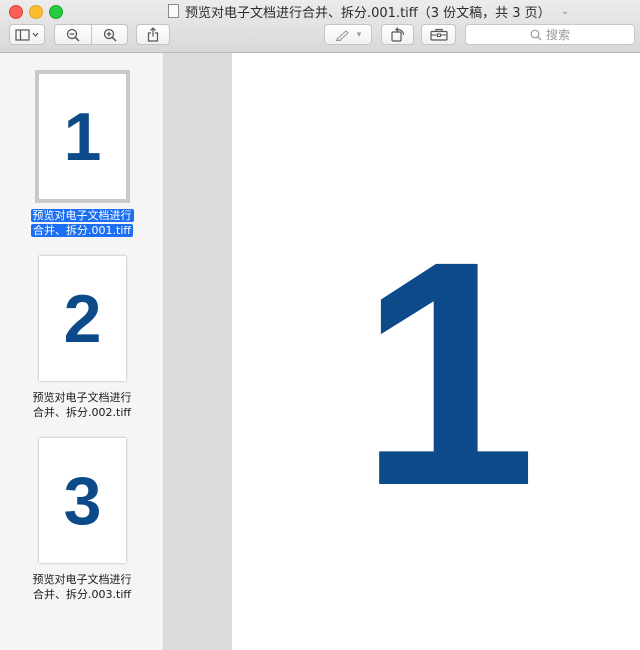 The width and height of the screenshot is (640, 650). I want to click on thumbnail-number: 2, so click(82, 318).